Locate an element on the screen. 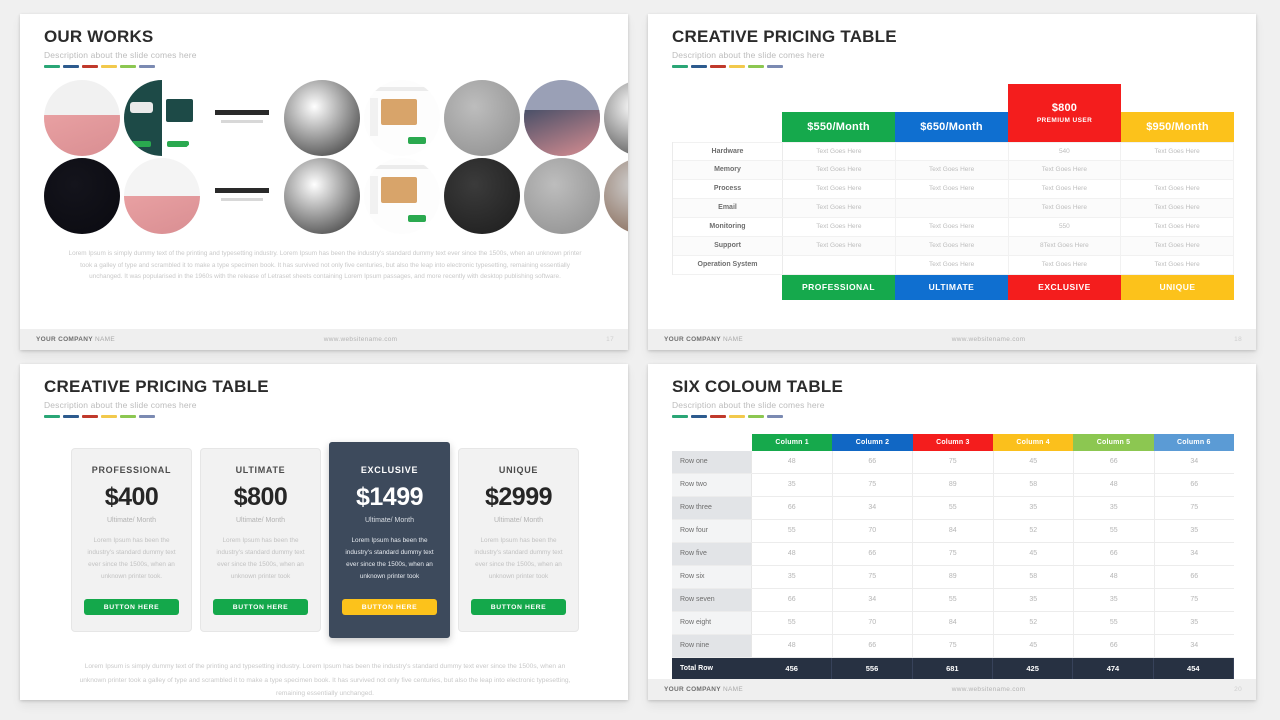 This screenshot has height=720, width=1280. slide-footer: YOUR COMPANY NAME www.websitename.com 17 is located at coordinates (324, 339).